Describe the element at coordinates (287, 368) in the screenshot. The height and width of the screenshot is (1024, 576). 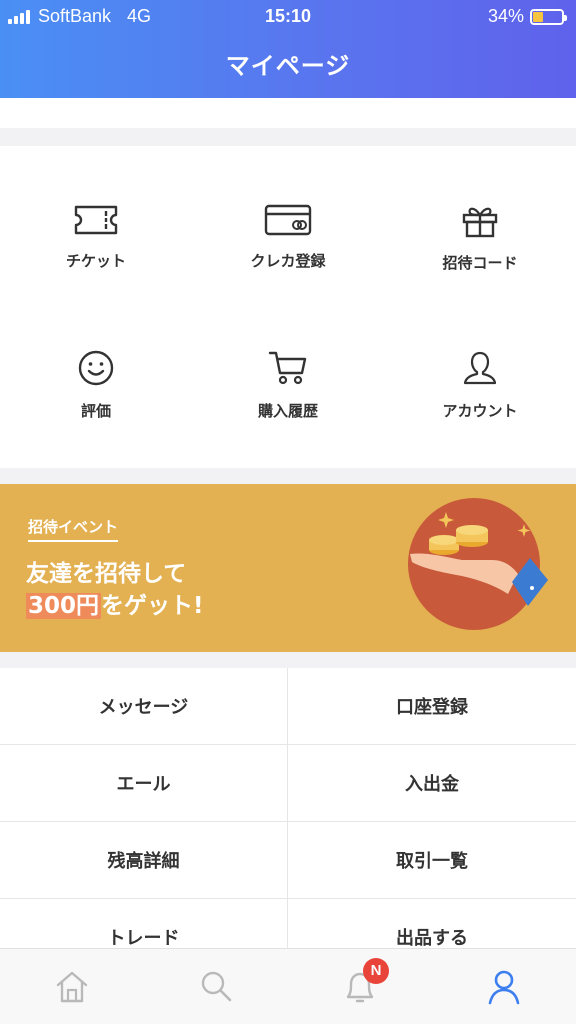
I see `cart-icon` at that location.